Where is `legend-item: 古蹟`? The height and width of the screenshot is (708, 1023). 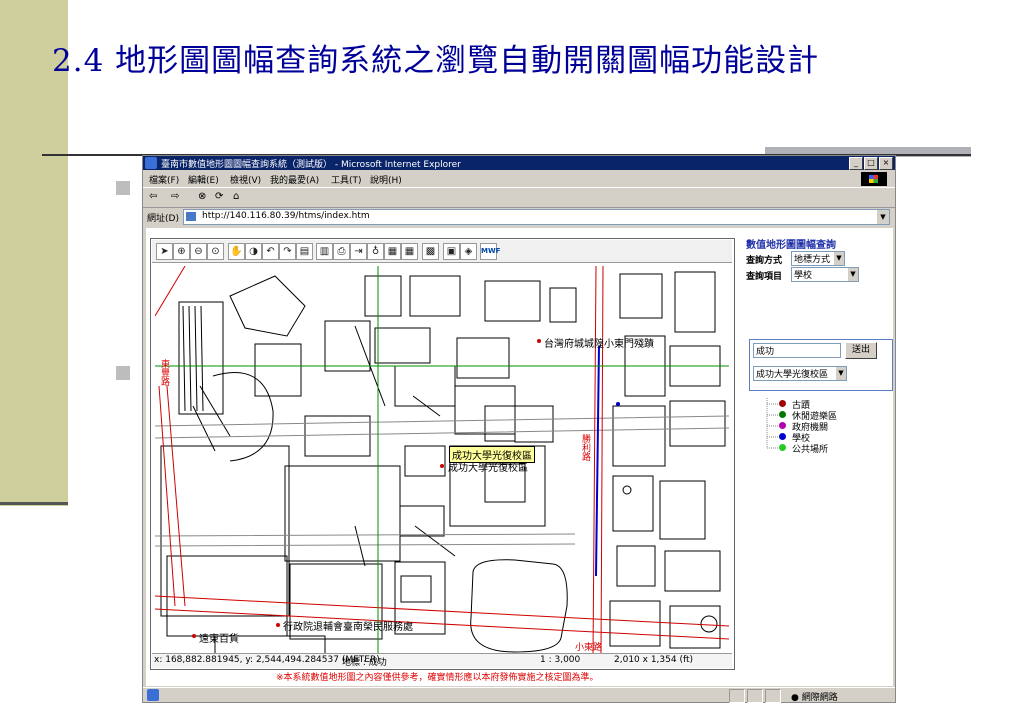 legend-item: 古蹟 is located at coordinates (822, 404).